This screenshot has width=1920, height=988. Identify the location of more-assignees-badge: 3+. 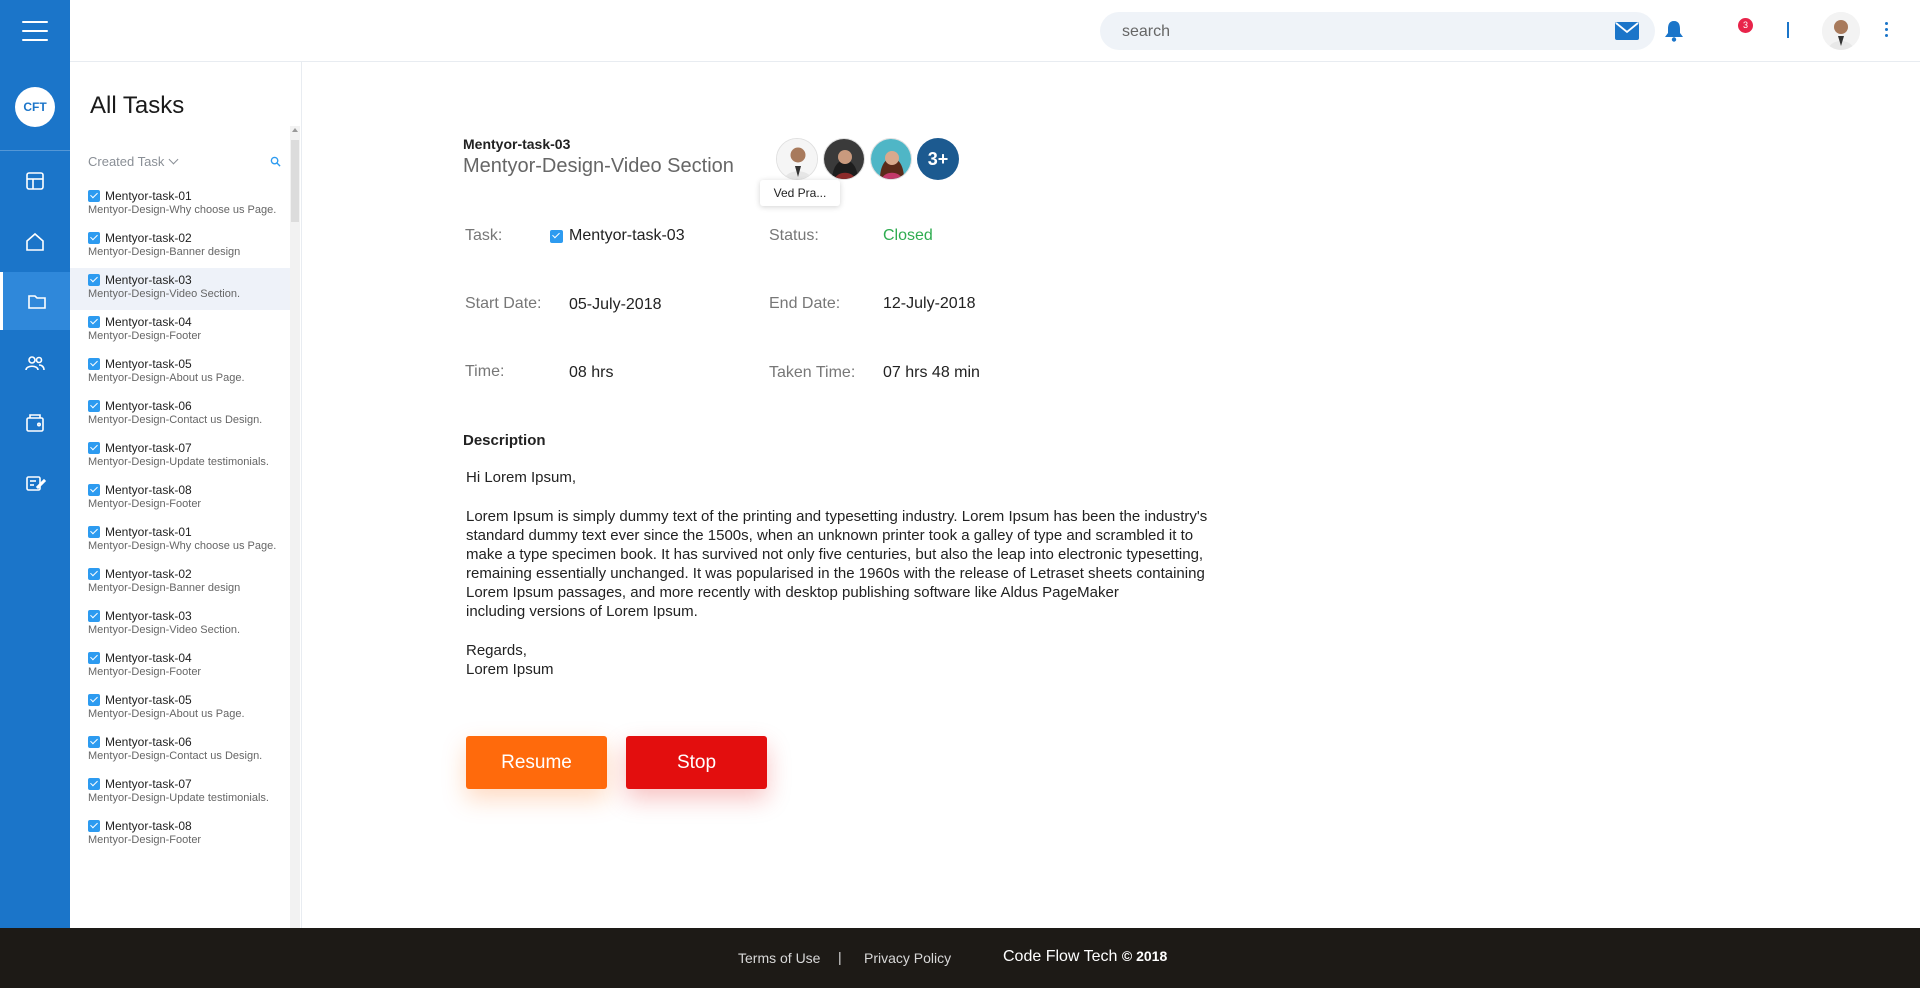
(938, 159).